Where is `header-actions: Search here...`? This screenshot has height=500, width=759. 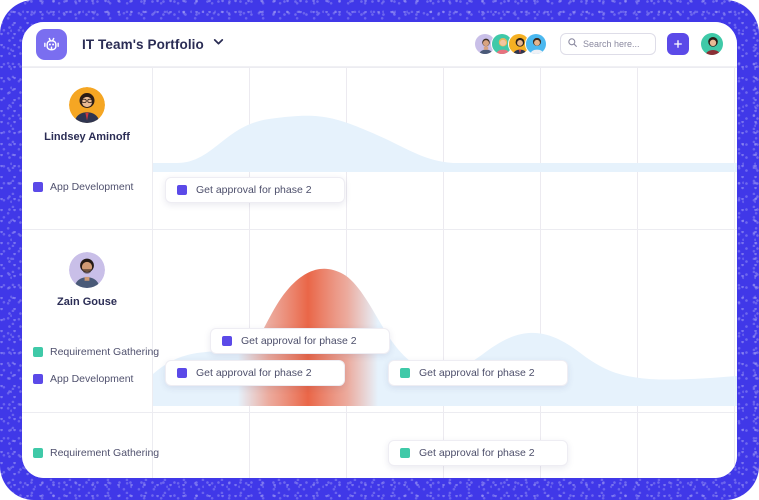
header-actions: Search here... is located at coordinates (599, 44).